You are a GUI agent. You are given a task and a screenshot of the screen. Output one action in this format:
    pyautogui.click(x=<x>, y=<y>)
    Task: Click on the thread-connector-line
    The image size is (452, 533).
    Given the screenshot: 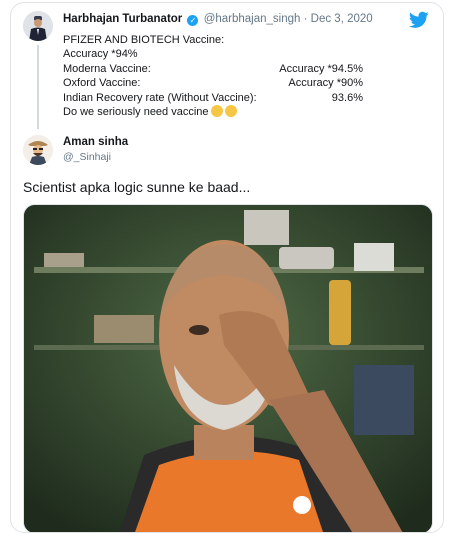 What is the action you would take?
    pyautogui.click(x=38, y=87)
    